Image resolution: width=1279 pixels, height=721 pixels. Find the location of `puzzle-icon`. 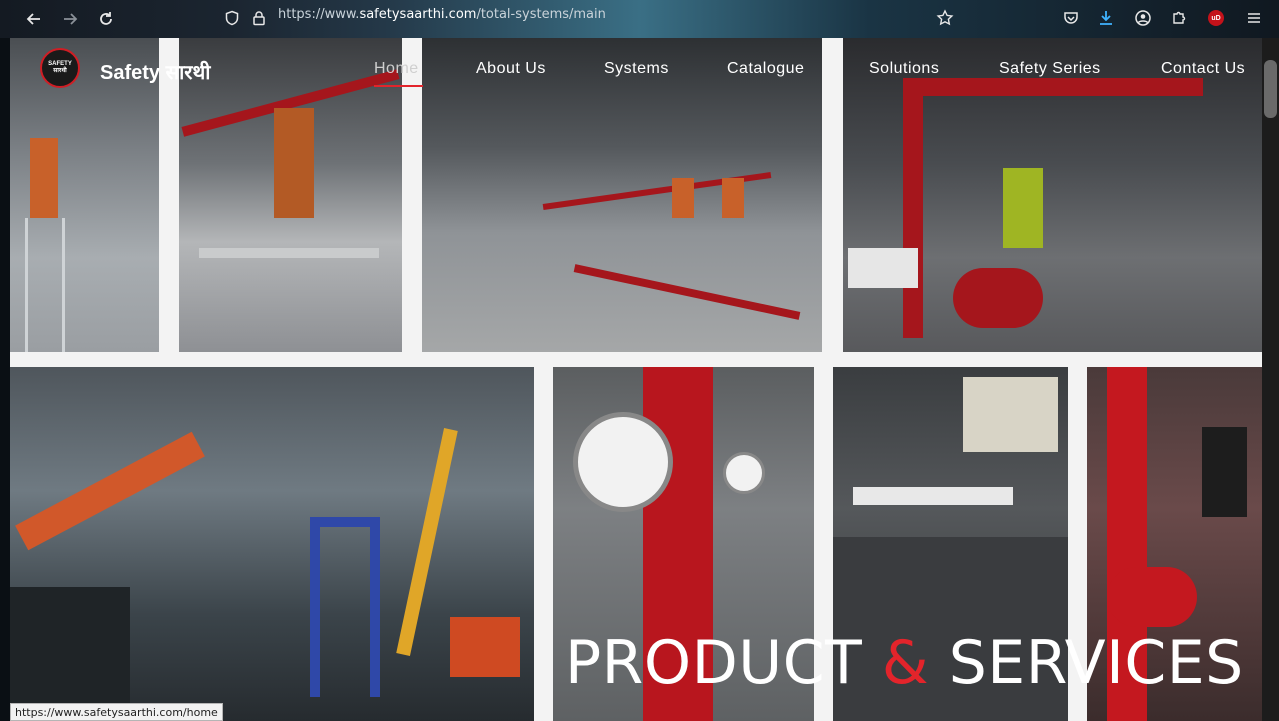

puzzle-icon is located at coordinates (1179, 17).